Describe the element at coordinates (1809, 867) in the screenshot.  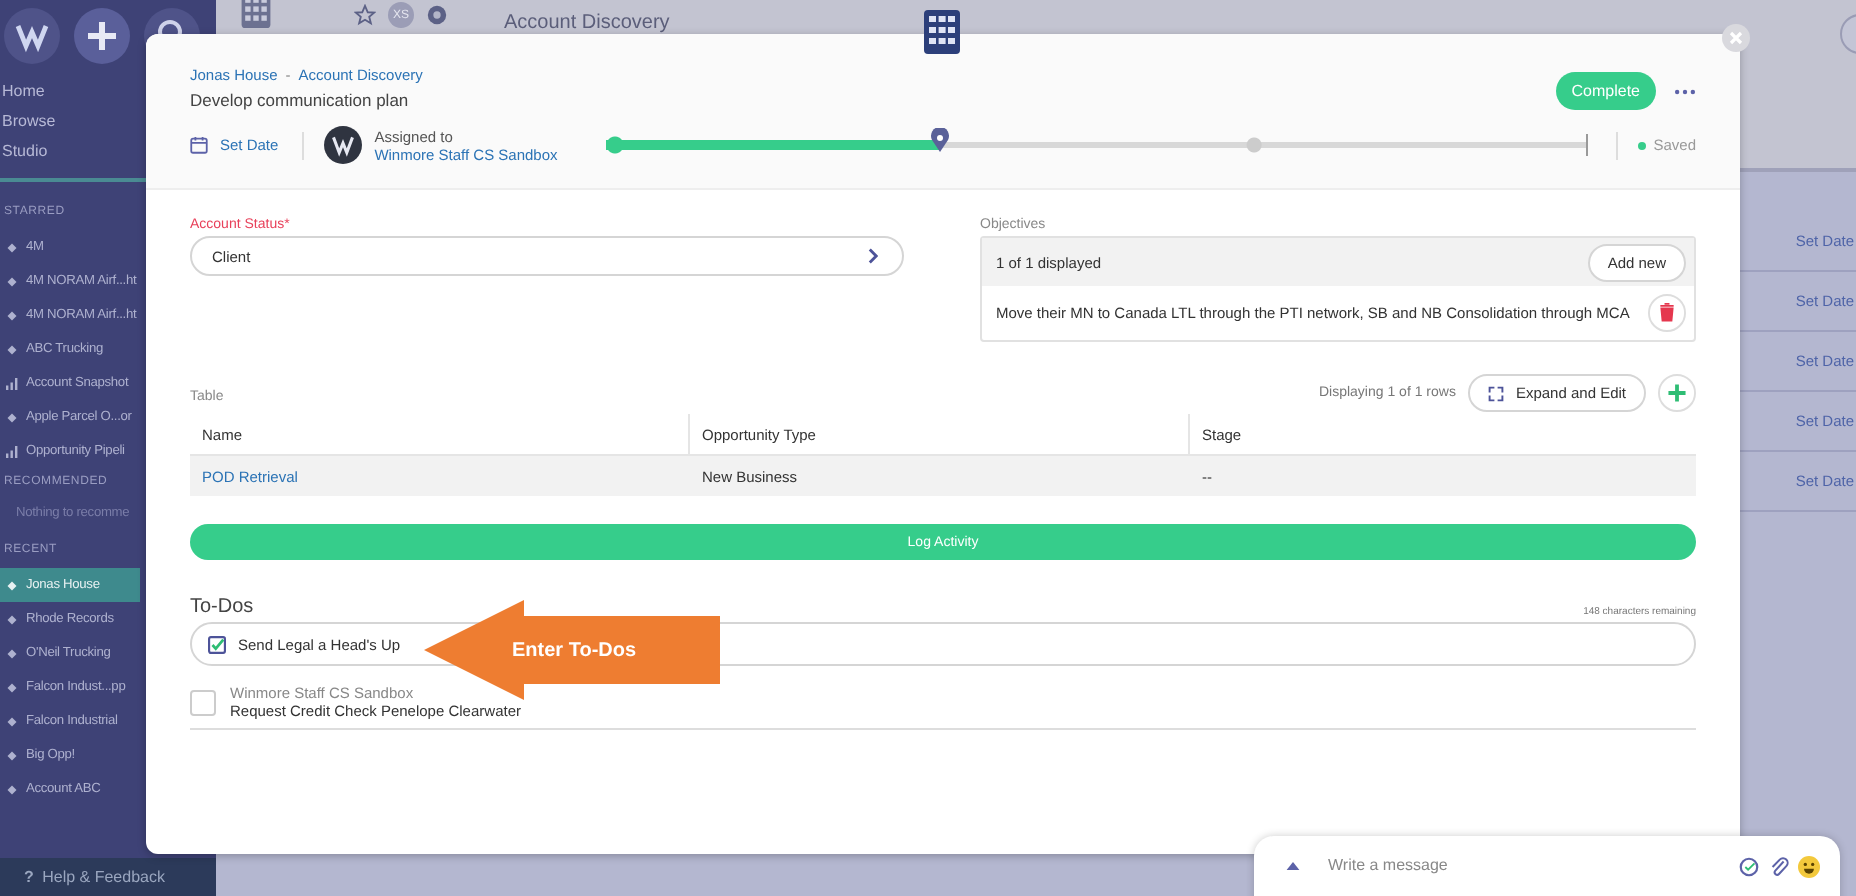
I see `smiley-icon` at that location.